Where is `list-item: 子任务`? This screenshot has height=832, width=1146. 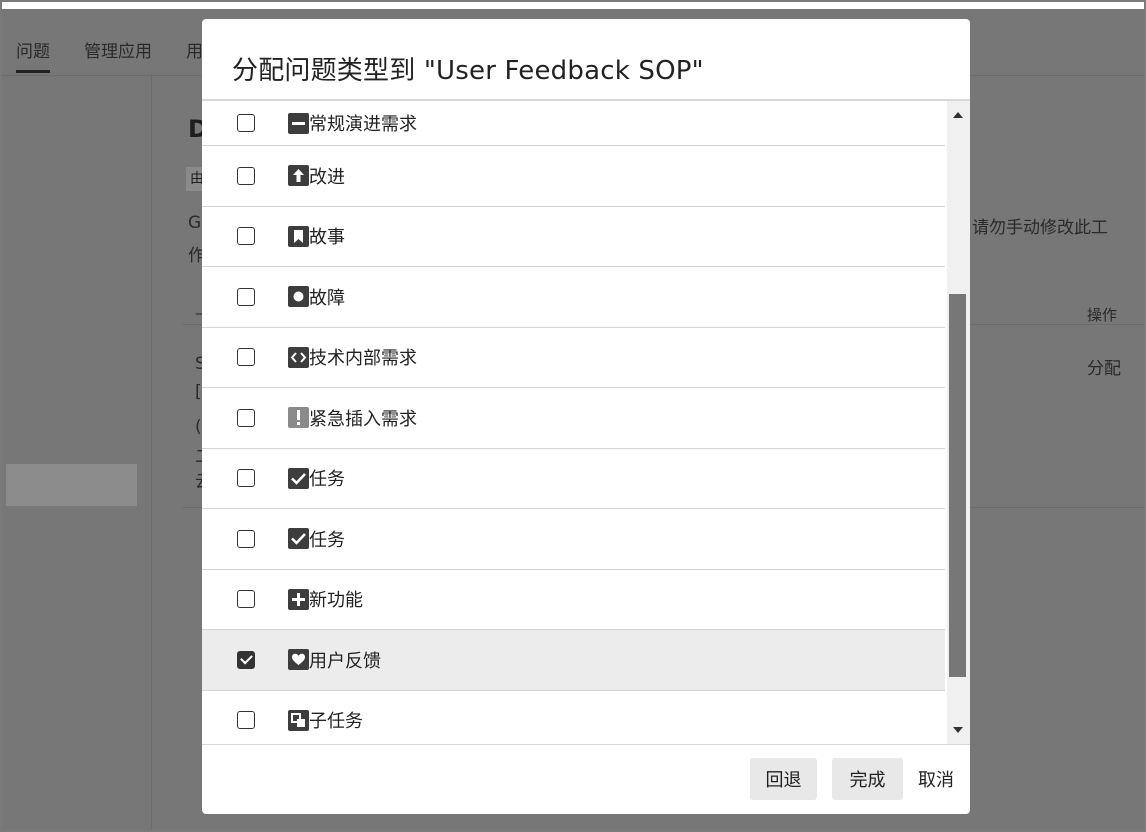 list-item: 子任务 is located at coordinates (573, 718).